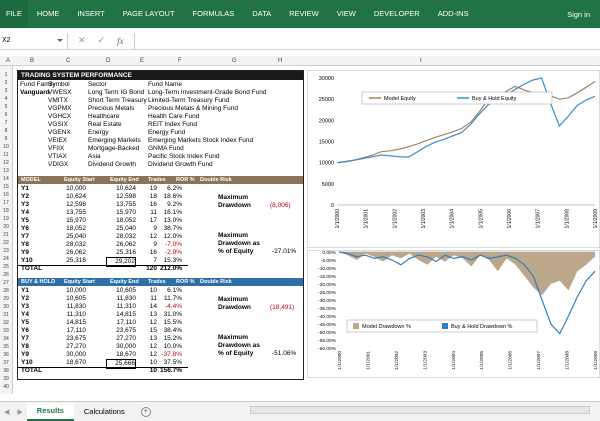 The width and height of the screenshot is (600, 421). What do you see at coordinates (171, 253) in the screenshot?
I see `model-ror: -2.9%` at bounding box center [171, 253].